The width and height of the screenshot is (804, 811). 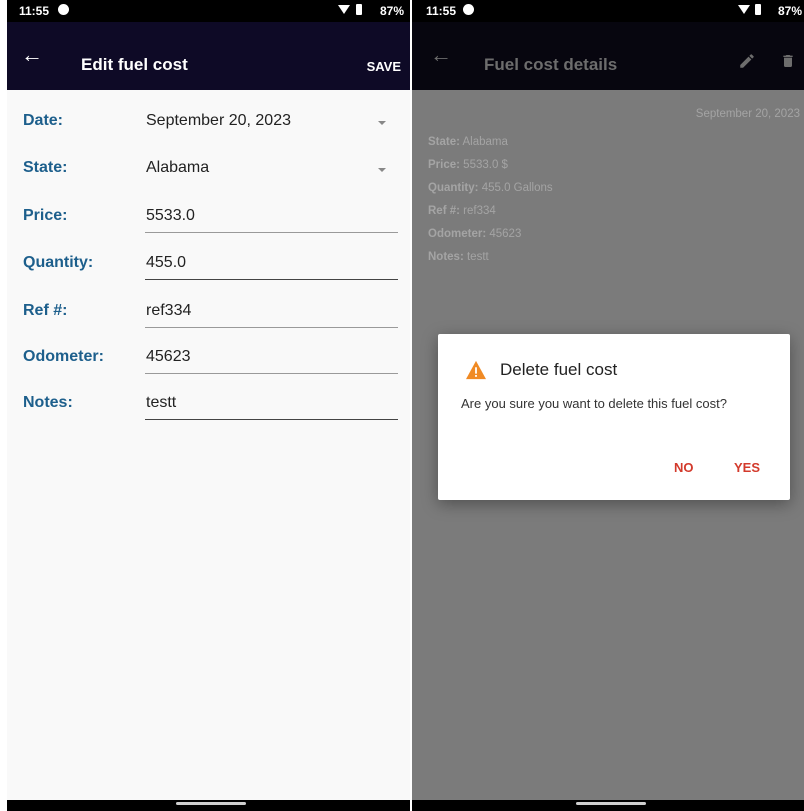 I want to click on detail-notes: Notes: testt, so click(x=458, y=257).